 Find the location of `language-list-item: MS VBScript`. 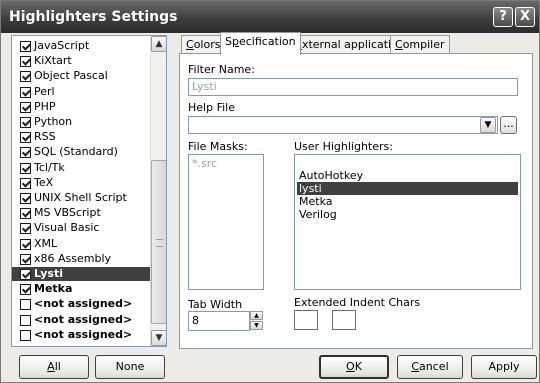

language-list-item: MS VBScript is located at coordinates (81, 213).